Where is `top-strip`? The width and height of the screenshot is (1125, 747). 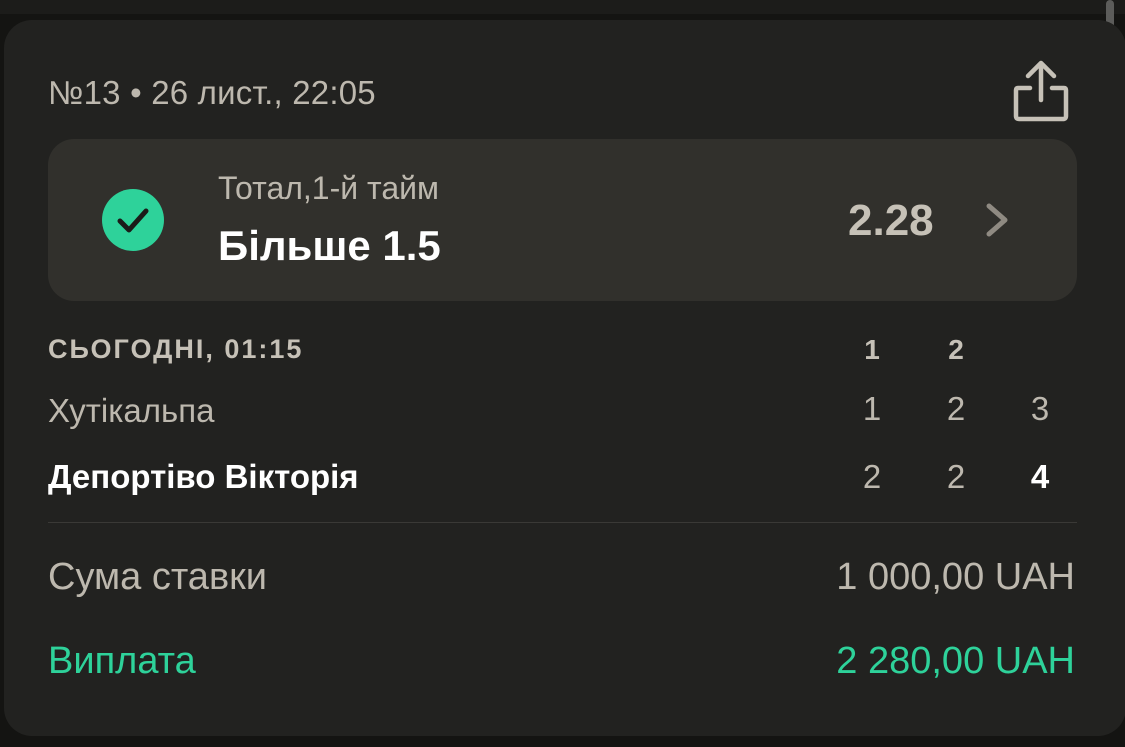 top-strip is located at coordinates (562, 7).